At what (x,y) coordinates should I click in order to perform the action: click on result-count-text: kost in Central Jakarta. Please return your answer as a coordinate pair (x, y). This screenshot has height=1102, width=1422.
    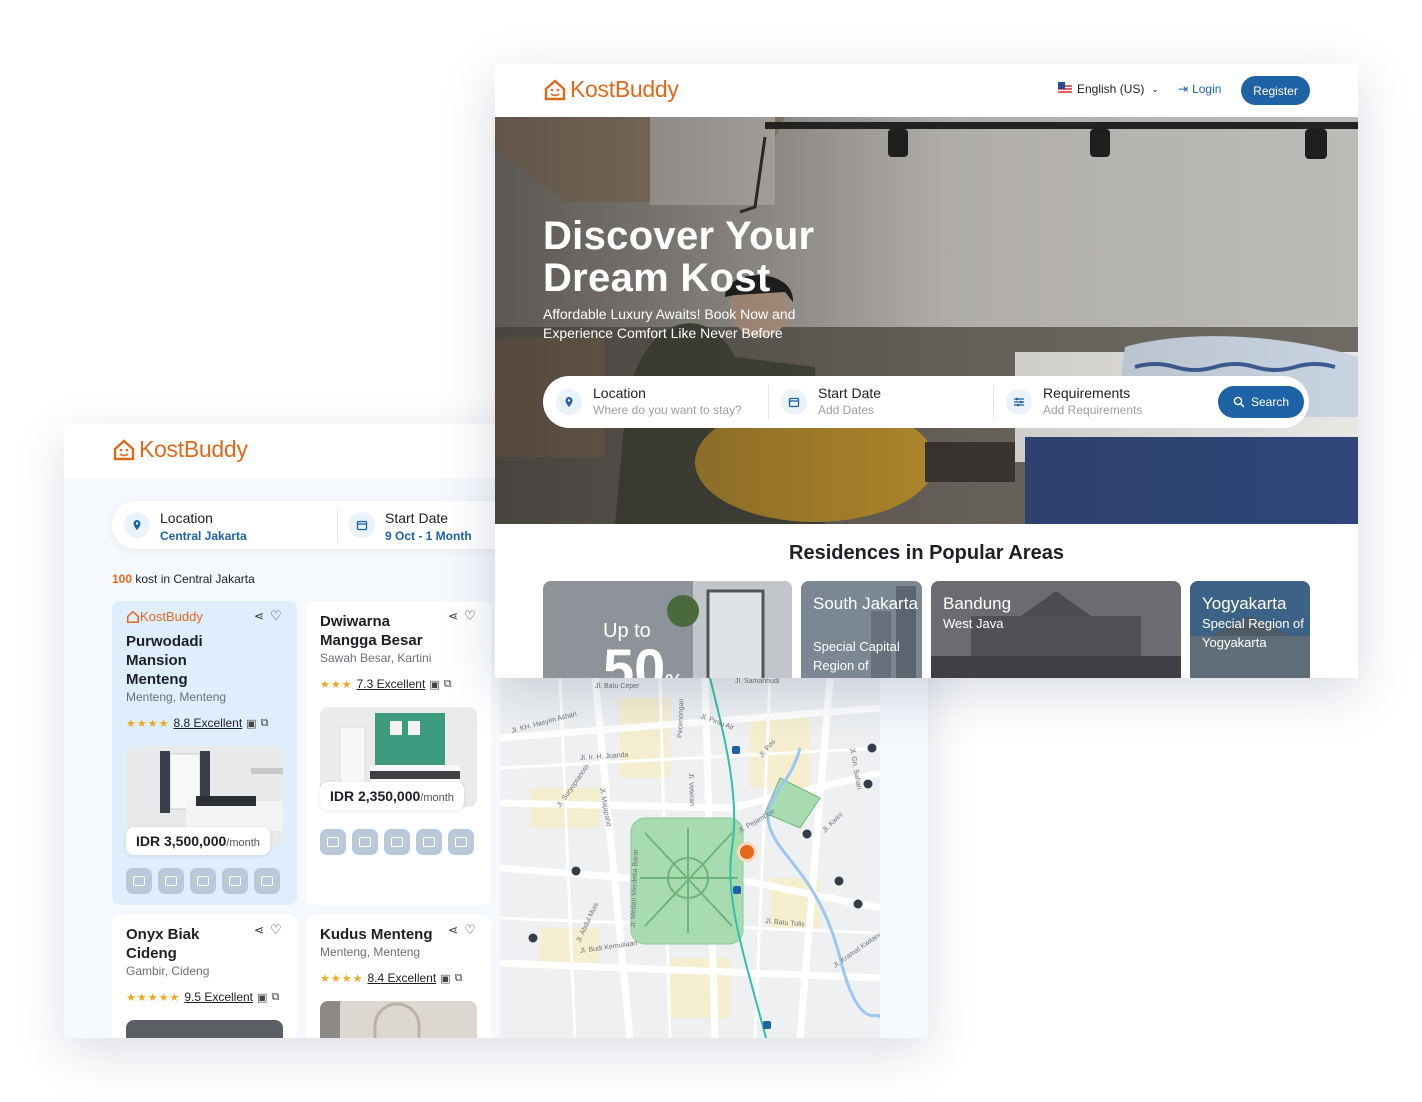
    Looking at the image, I should click on (193, 579).